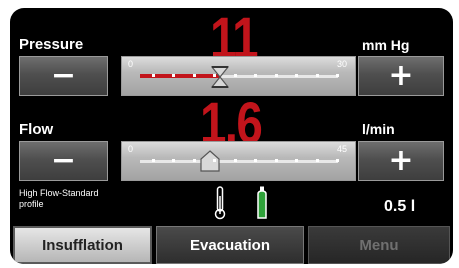 This screenshot has width=459, height=268. I want to click on gas-cylinder-icon, so click(262, 202).